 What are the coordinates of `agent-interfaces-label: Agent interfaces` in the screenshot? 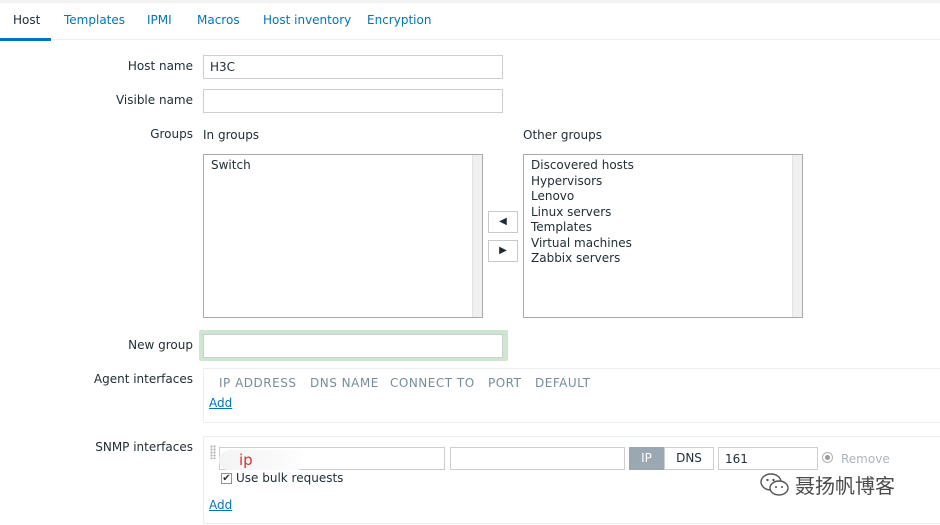 It's located at (143, 379).